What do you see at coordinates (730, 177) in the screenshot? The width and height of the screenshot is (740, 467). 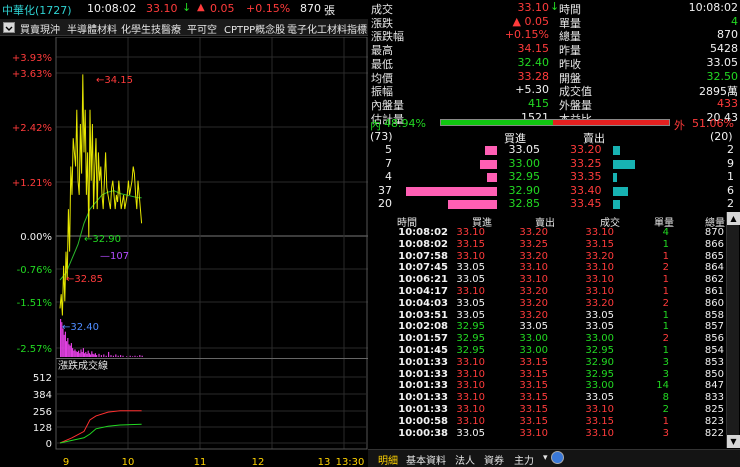 I see `ask-qty: 1` at bounding box center [730, 177].